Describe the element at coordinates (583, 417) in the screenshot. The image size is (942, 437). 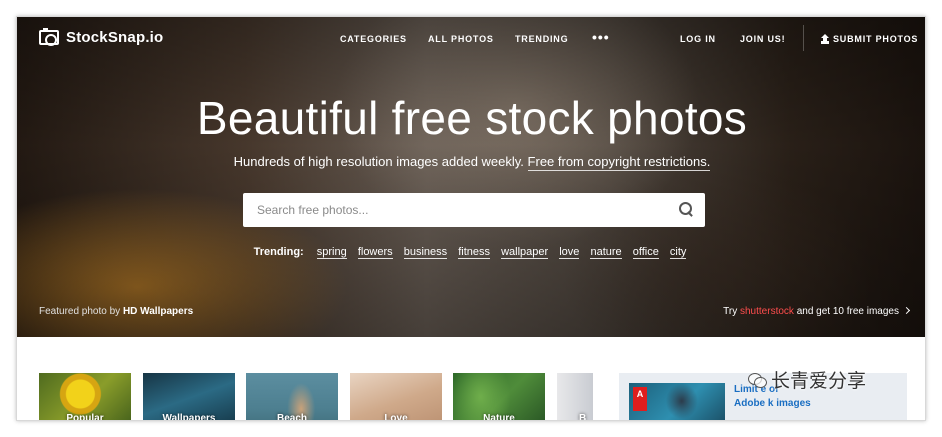
I see `category-label: B` at that location.